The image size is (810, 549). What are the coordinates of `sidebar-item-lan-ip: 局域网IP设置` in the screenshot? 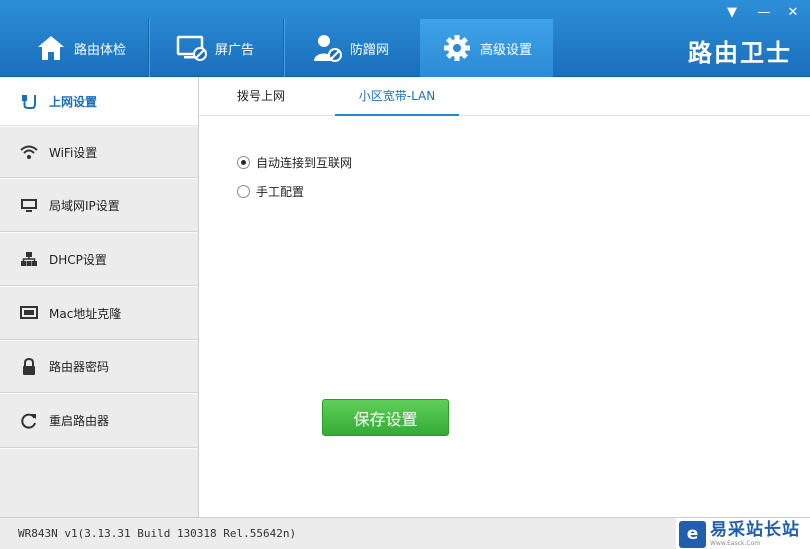 It's located at (99, 205).